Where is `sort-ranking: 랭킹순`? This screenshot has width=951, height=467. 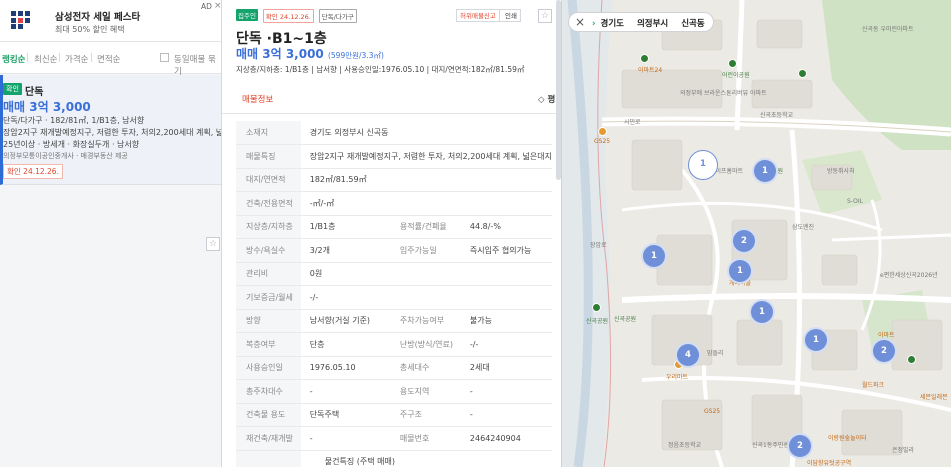
sort-ranking: 랭킹순 is located at coordinates (13, 59).